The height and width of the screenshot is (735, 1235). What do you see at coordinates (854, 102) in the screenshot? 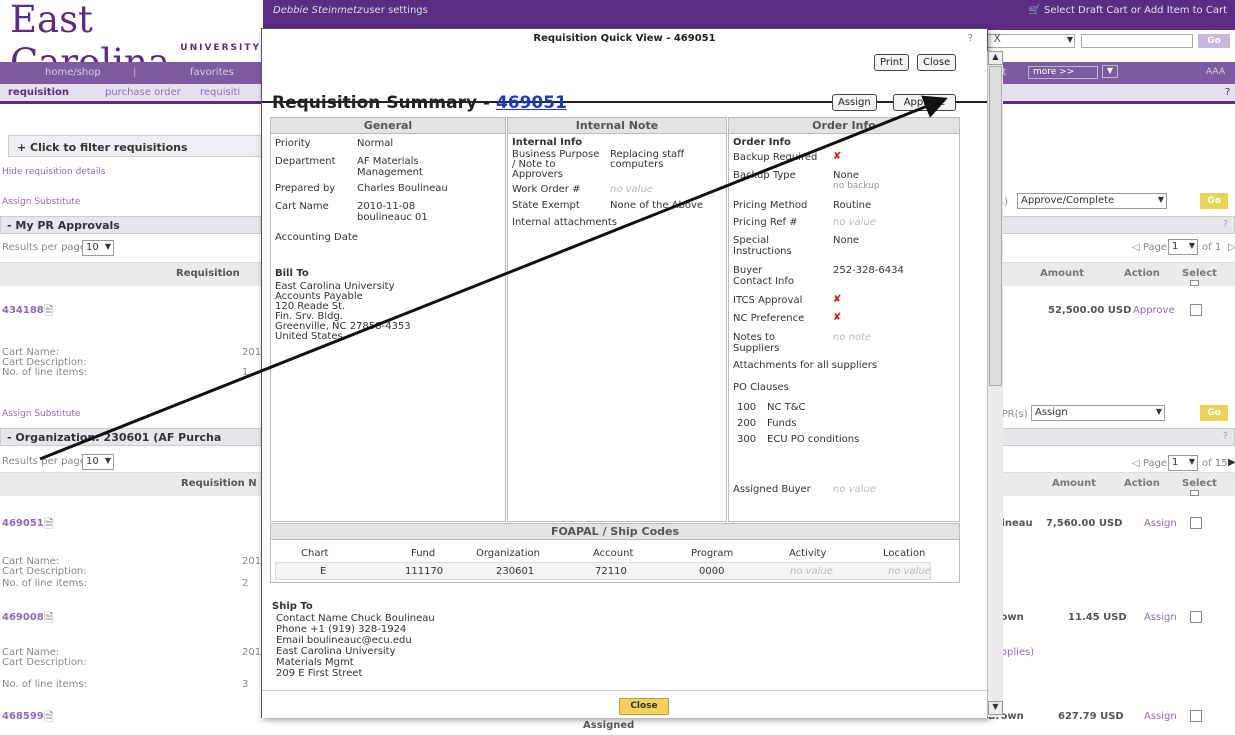
I see `assign-button: Assign` at bounding box center [854, 102].